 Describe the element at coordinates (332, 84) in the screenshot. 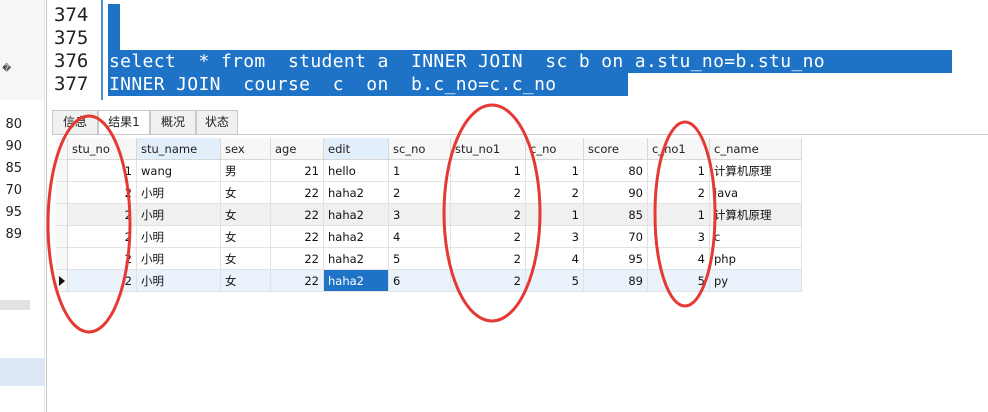

I see `code-line: INNER JOIN course c on b.c_no=c.c_no` at that location.